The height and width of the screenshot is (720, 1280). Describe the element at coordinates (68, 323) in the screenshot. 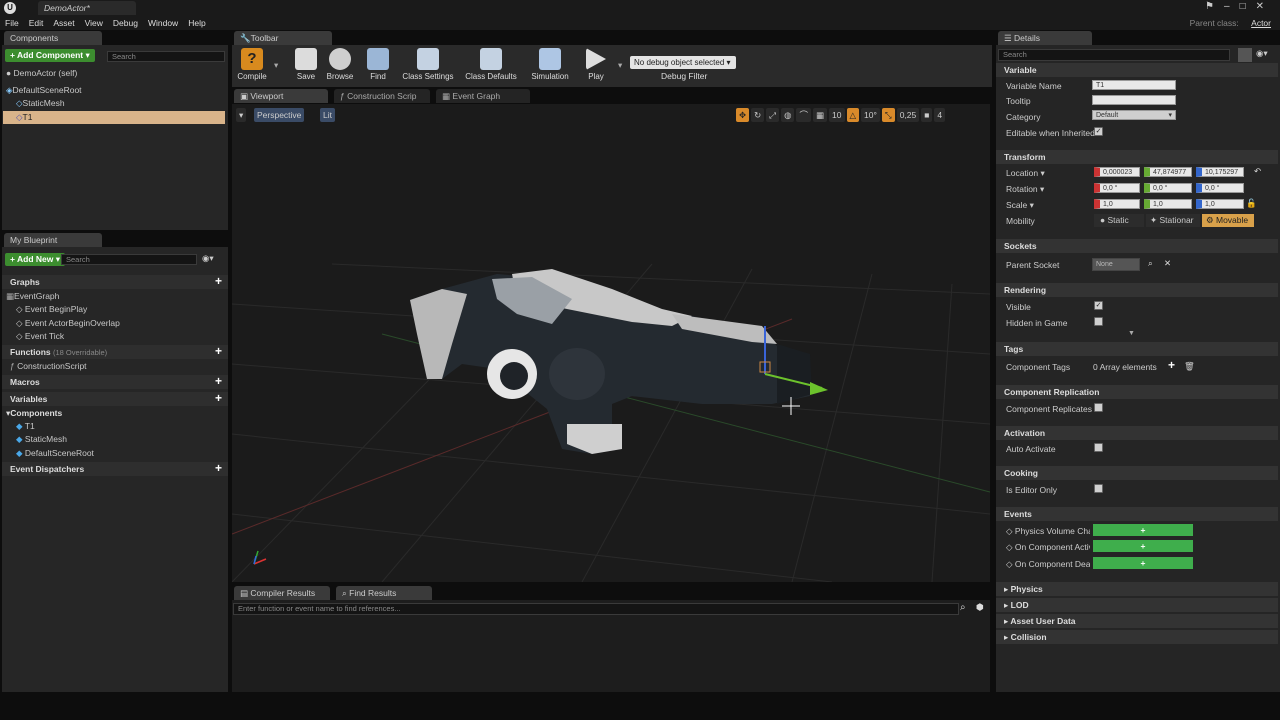

I see `graph-item-beginoverlap: ◇ Event ActorBeginOverlap` at that location.